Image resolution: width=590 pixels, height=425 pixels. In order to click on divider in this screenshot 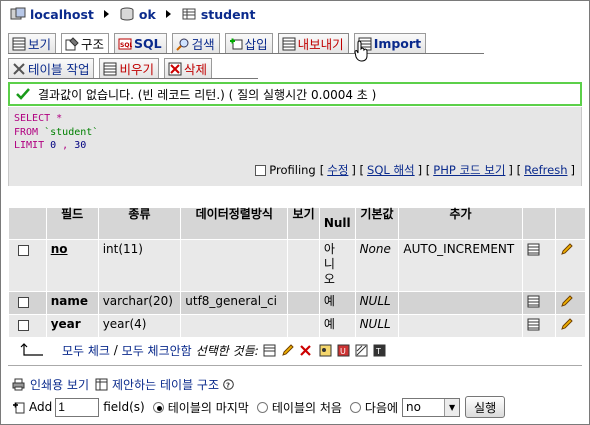, I will do `click(295, 365)`.